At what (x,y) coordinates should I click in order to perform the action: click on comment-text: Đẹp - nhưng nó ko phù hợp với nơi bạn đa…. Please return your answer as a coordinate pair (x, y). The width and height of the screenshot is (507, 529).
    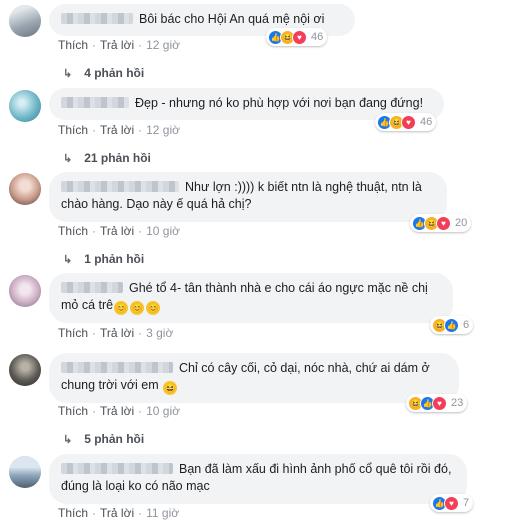
    Looking at the image, I should click on (279, 103).